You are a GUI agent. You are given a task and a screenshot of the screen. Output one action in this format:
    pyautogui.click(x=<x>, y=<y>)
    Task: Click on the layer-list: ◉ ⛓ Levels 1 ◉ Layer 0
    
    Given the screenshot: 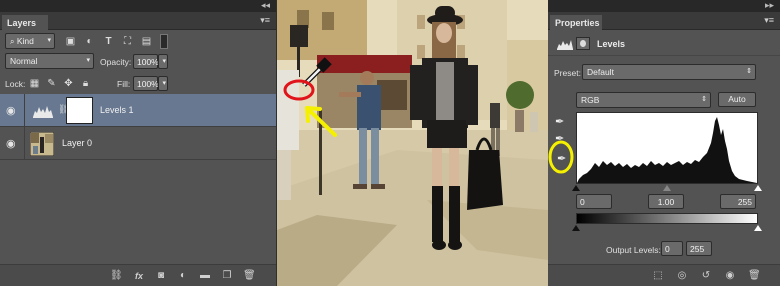 What is the action you would take?
    pyautogui.click(x=138, y=127)
    